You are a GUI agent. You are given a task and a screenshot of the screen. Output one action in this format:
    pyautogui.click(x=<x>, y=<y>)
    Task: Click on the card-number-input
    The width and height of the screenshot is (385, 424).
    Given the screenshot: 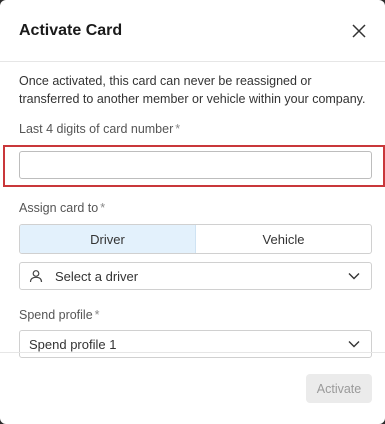 What is the action you would take?
    pyautogui.click(x=195, y=165)
    